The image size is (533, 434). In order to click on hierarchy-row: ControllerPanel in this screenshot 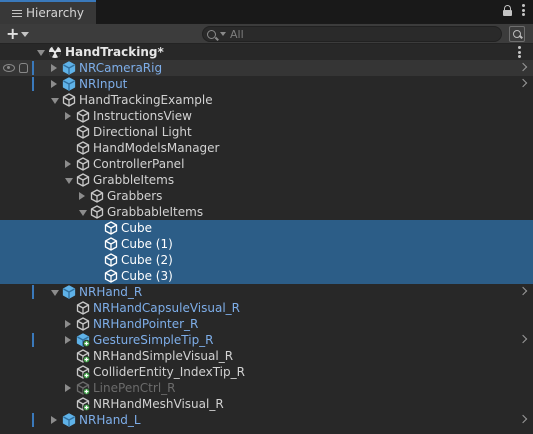, I will do `click(266, 164)`.